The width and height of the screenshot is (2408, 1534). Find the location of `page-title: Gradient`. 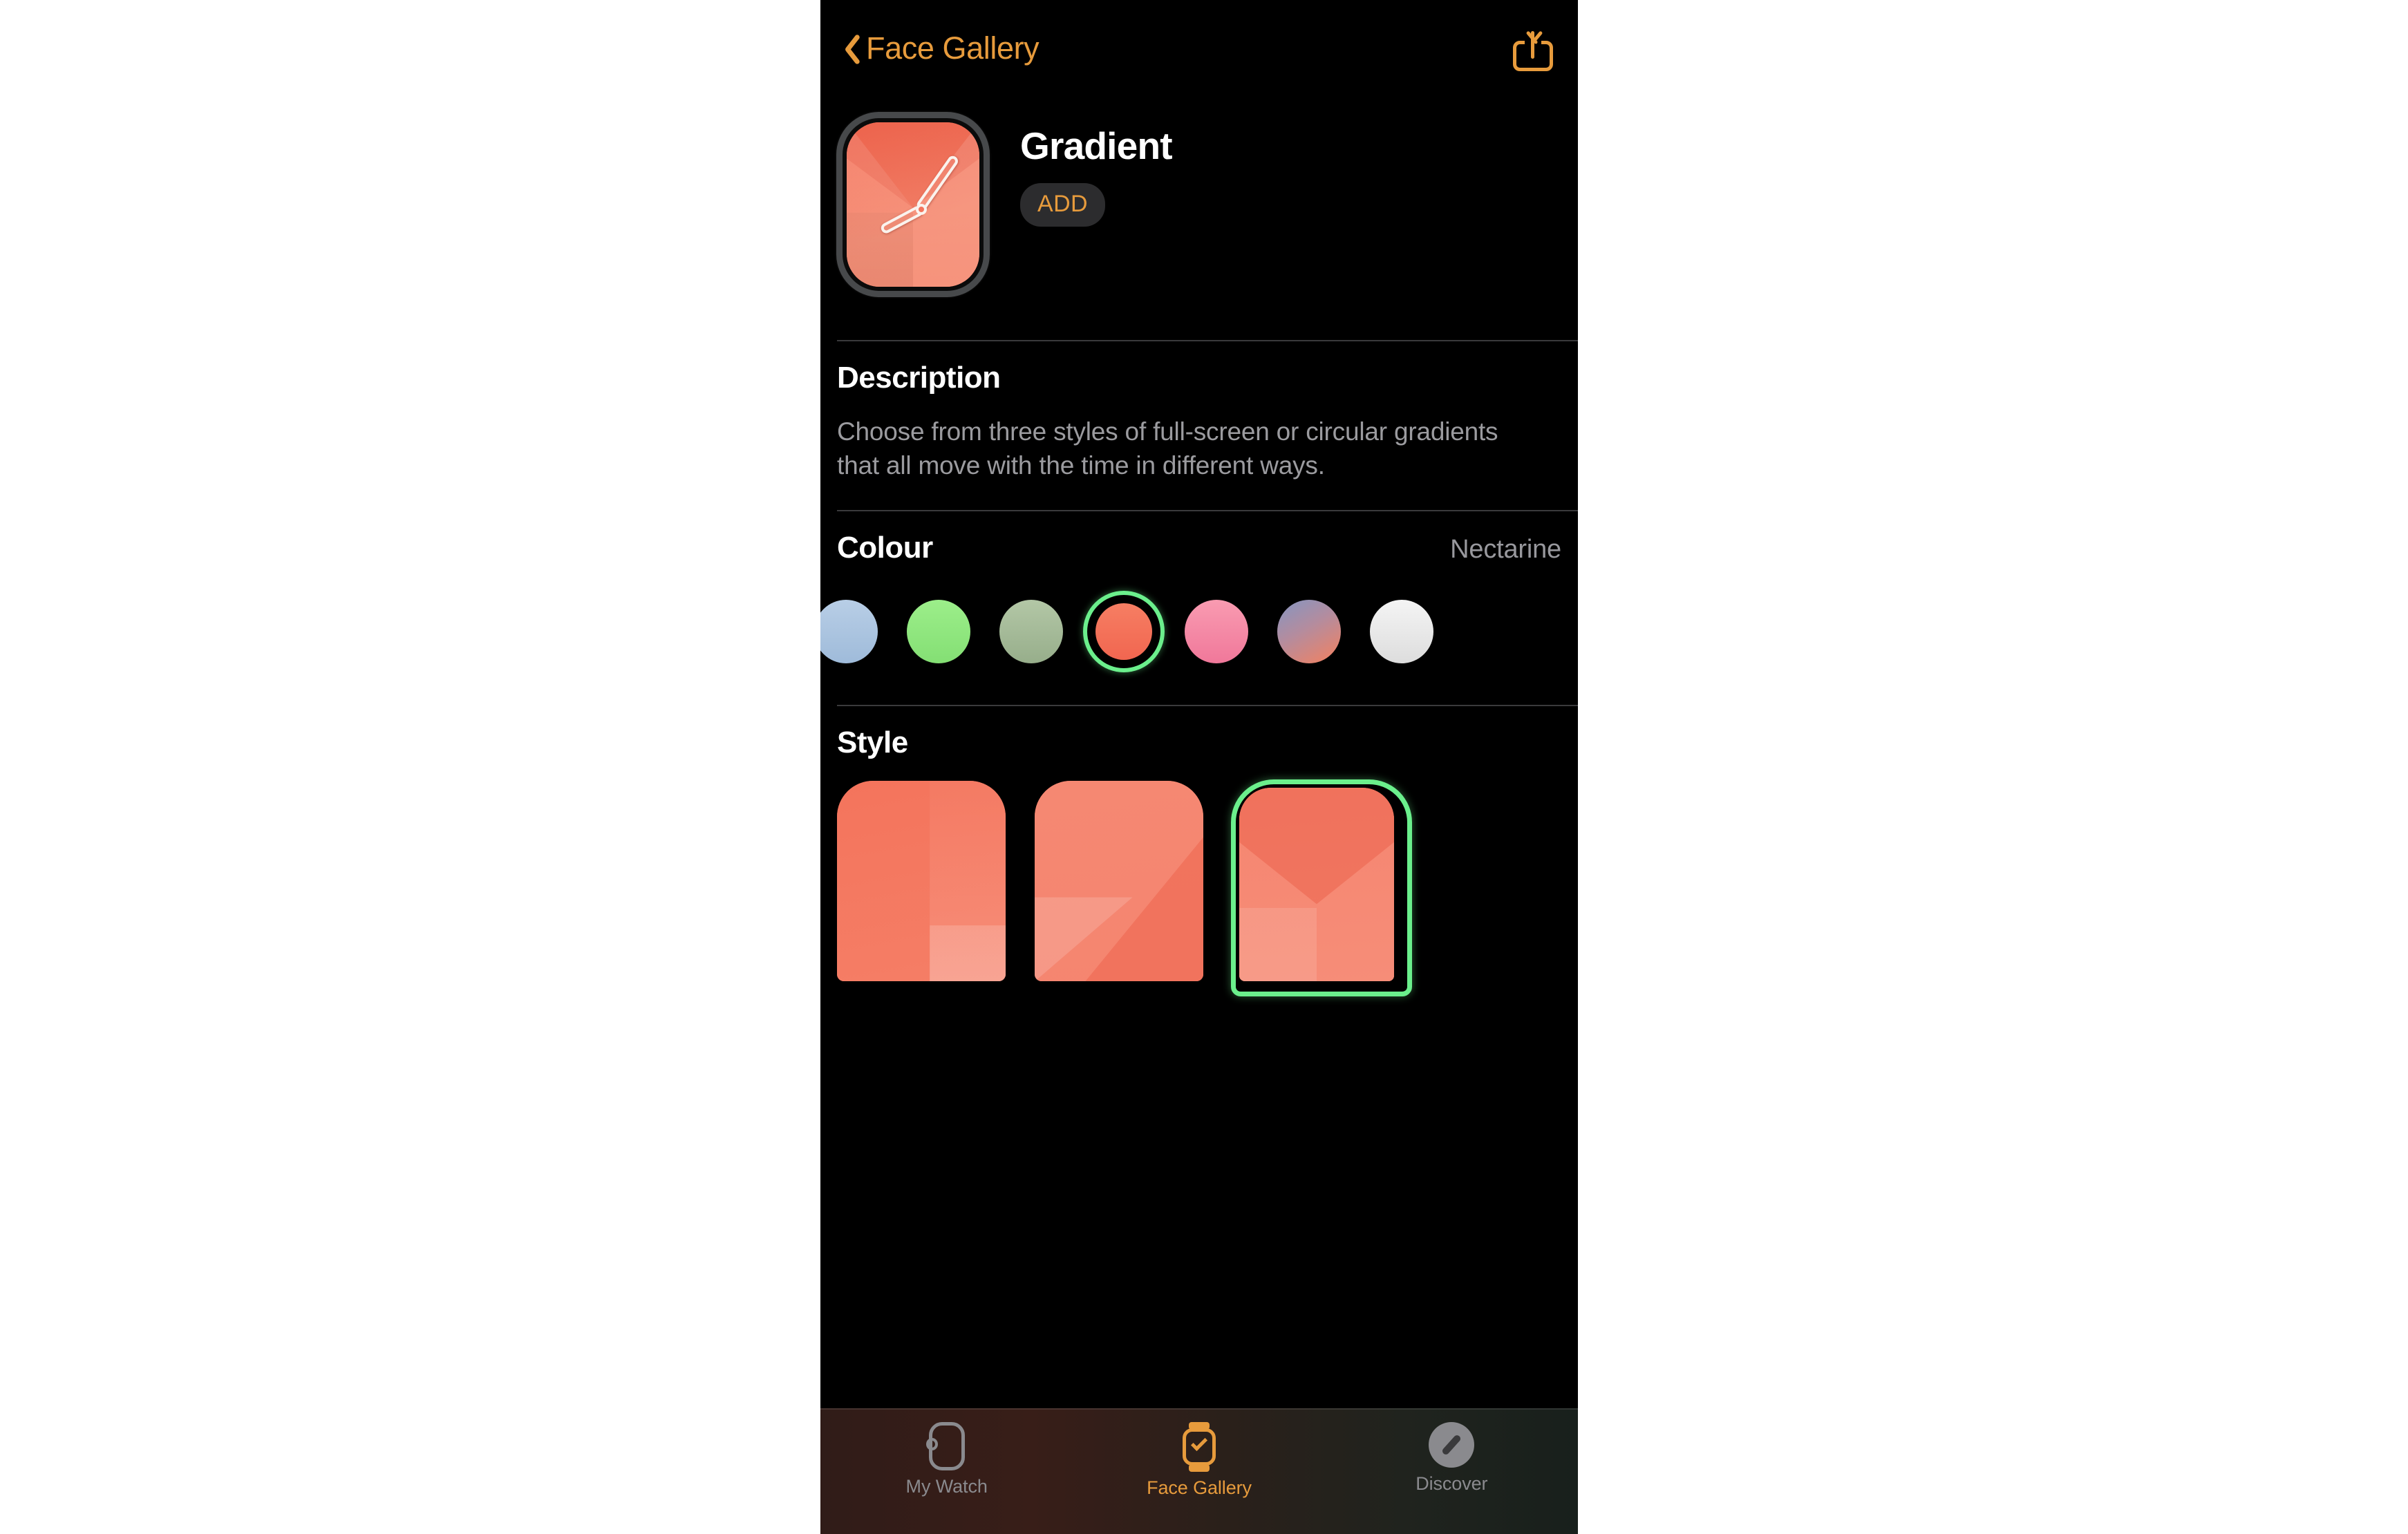

page-title: Gradient is located at coordinates (1096, 145).